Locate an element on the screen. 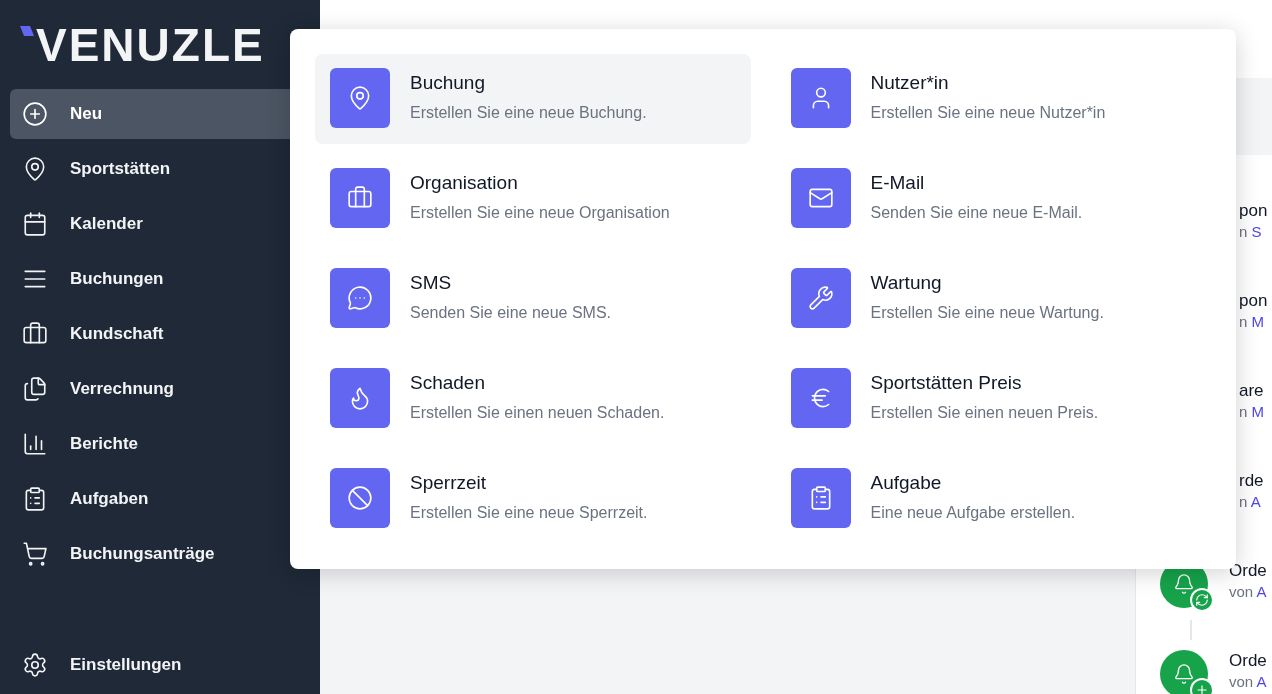 The width and height of the screenshot is (1272, 694). author-link: S is located at coordinates (1256, 231).